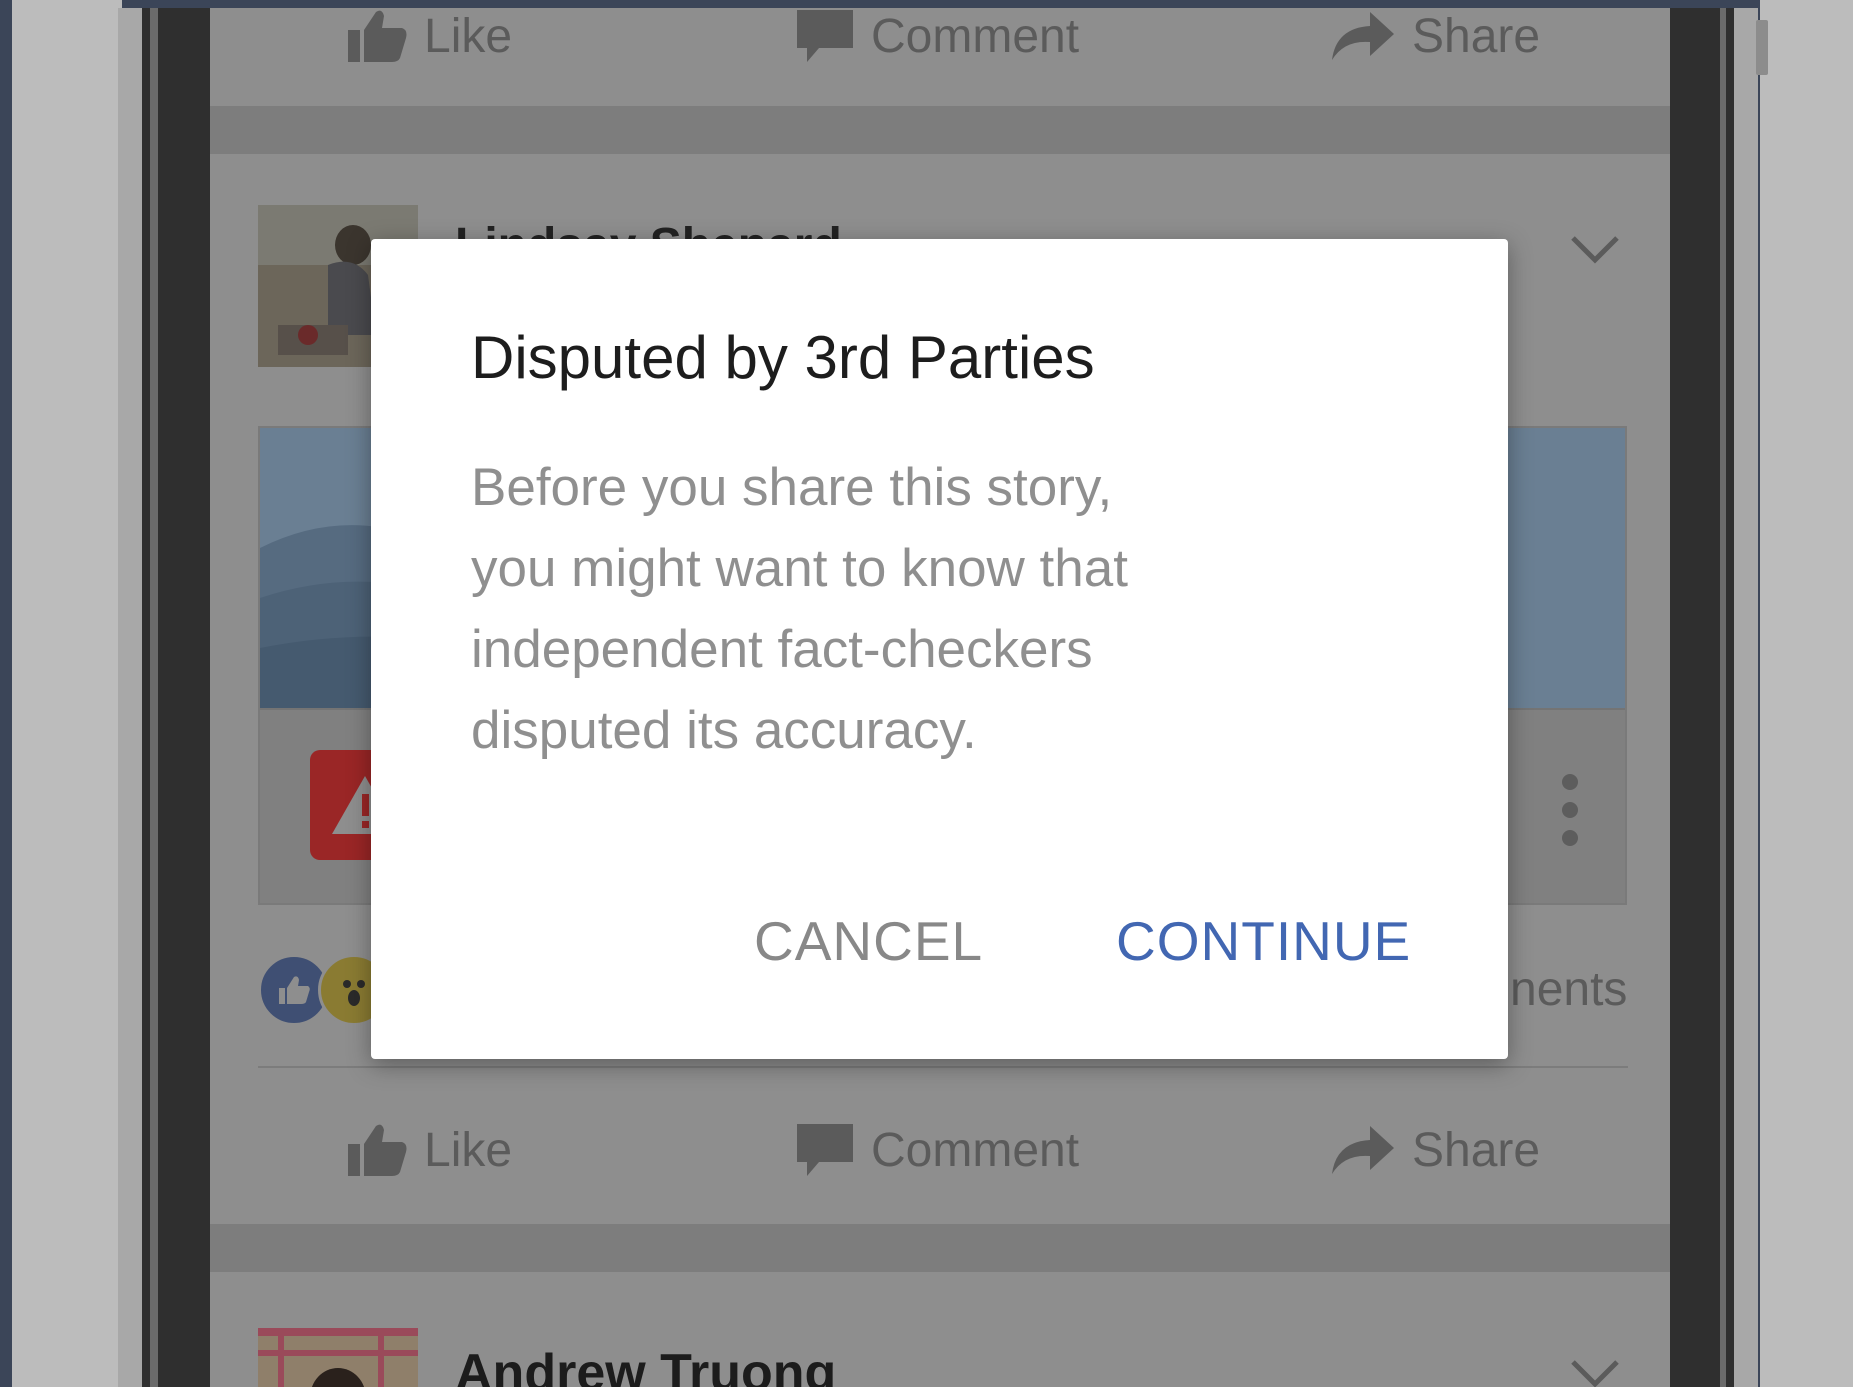 The width and height of the screenshot is (1853, 1387). What do you see at coordinates (868, 941) in the screenshot?
I see `cancel-button: CANCEL` at bounding box center [868, 941].